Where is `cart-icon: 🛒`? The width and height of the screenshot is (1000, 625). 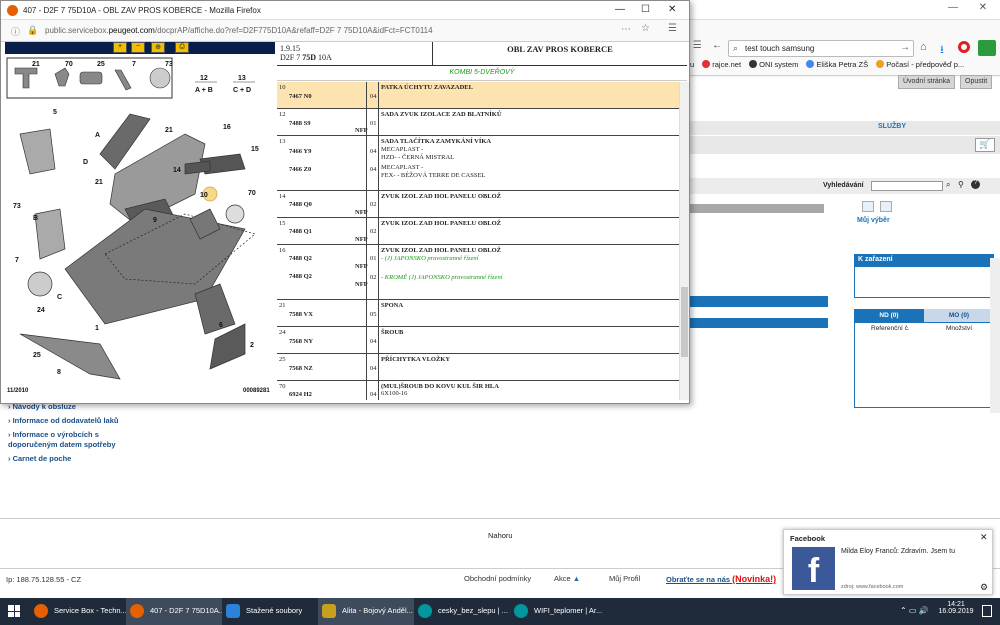
cart-icon: 🛒 is located at coordinates (985, 145).